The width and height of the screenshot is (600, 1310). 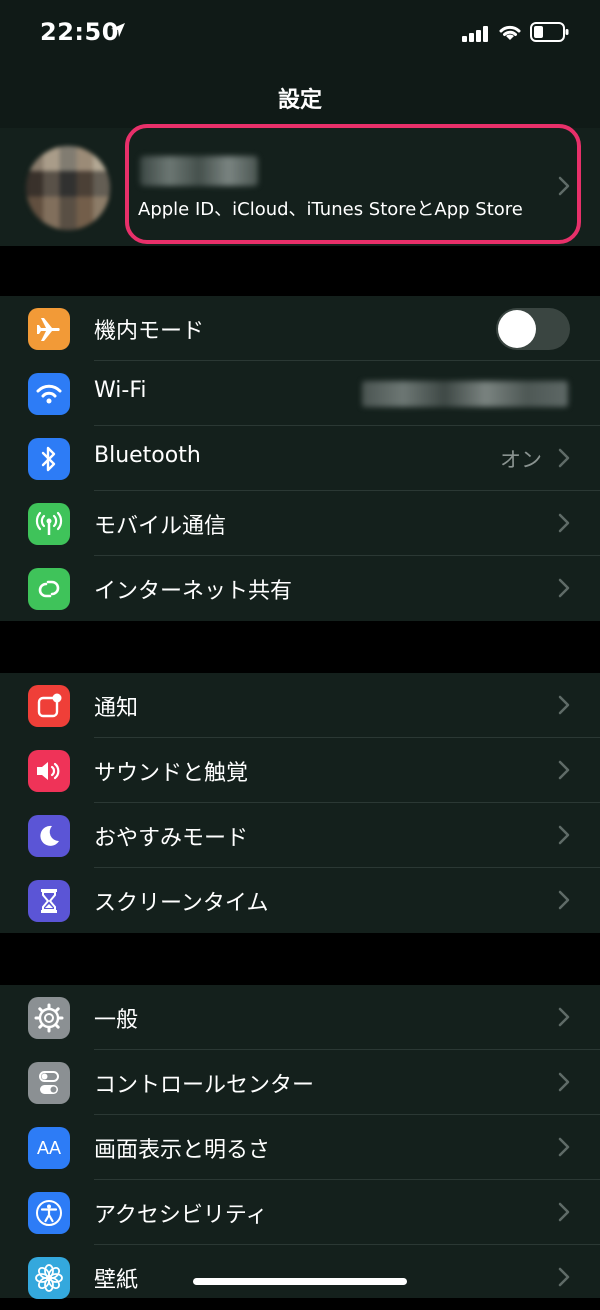 I want to click on status-time: 22:50, so click(x=79, y=32).